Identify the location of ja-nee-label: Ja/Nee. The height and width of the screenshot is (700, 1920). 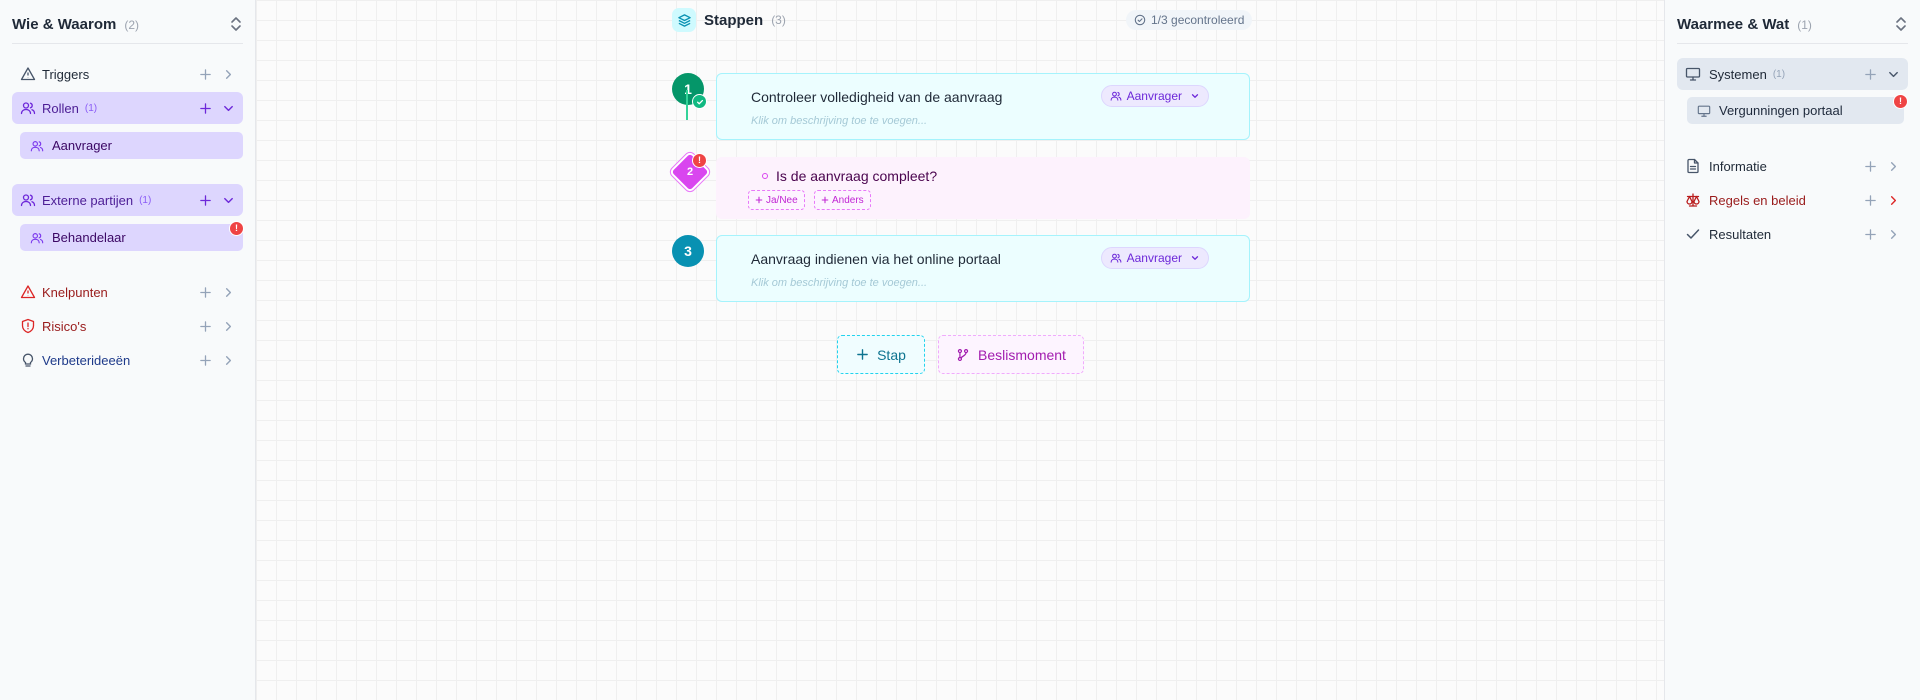
(782, 200).